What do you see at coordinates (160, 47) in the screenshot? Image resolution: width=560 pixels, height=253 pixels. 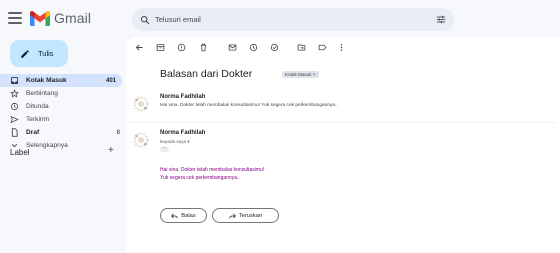 I see `archive-icon` at bounding box center [160, 47].